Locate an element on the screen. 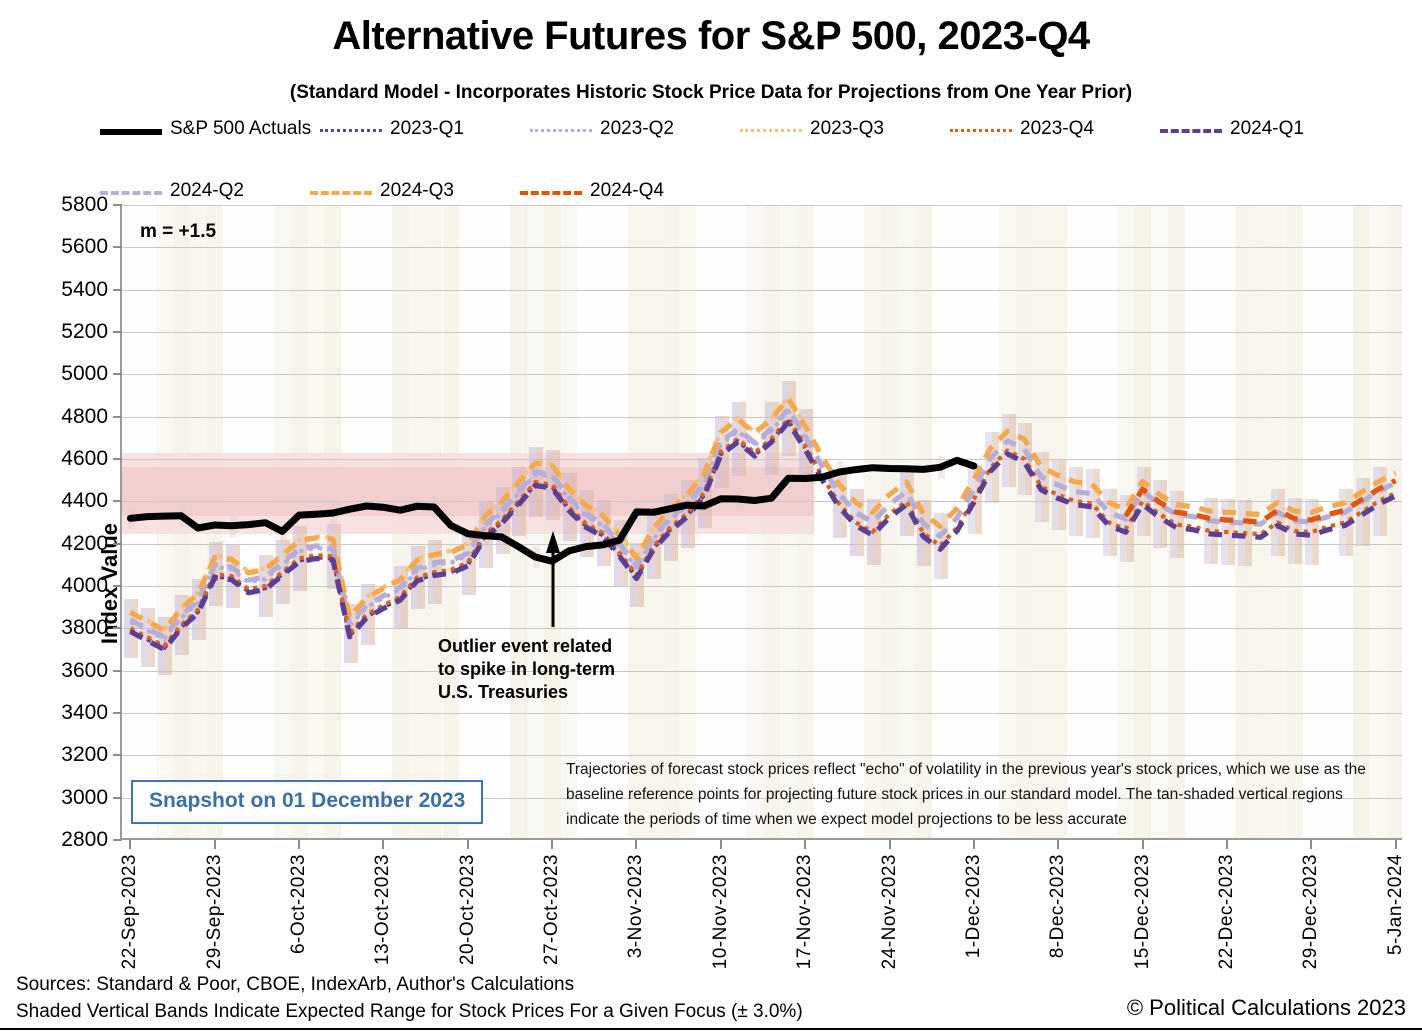 The image size is (1422, 1032). legend-item-2023-q2: 2023-Q2 is located at coordinates (602, 129).